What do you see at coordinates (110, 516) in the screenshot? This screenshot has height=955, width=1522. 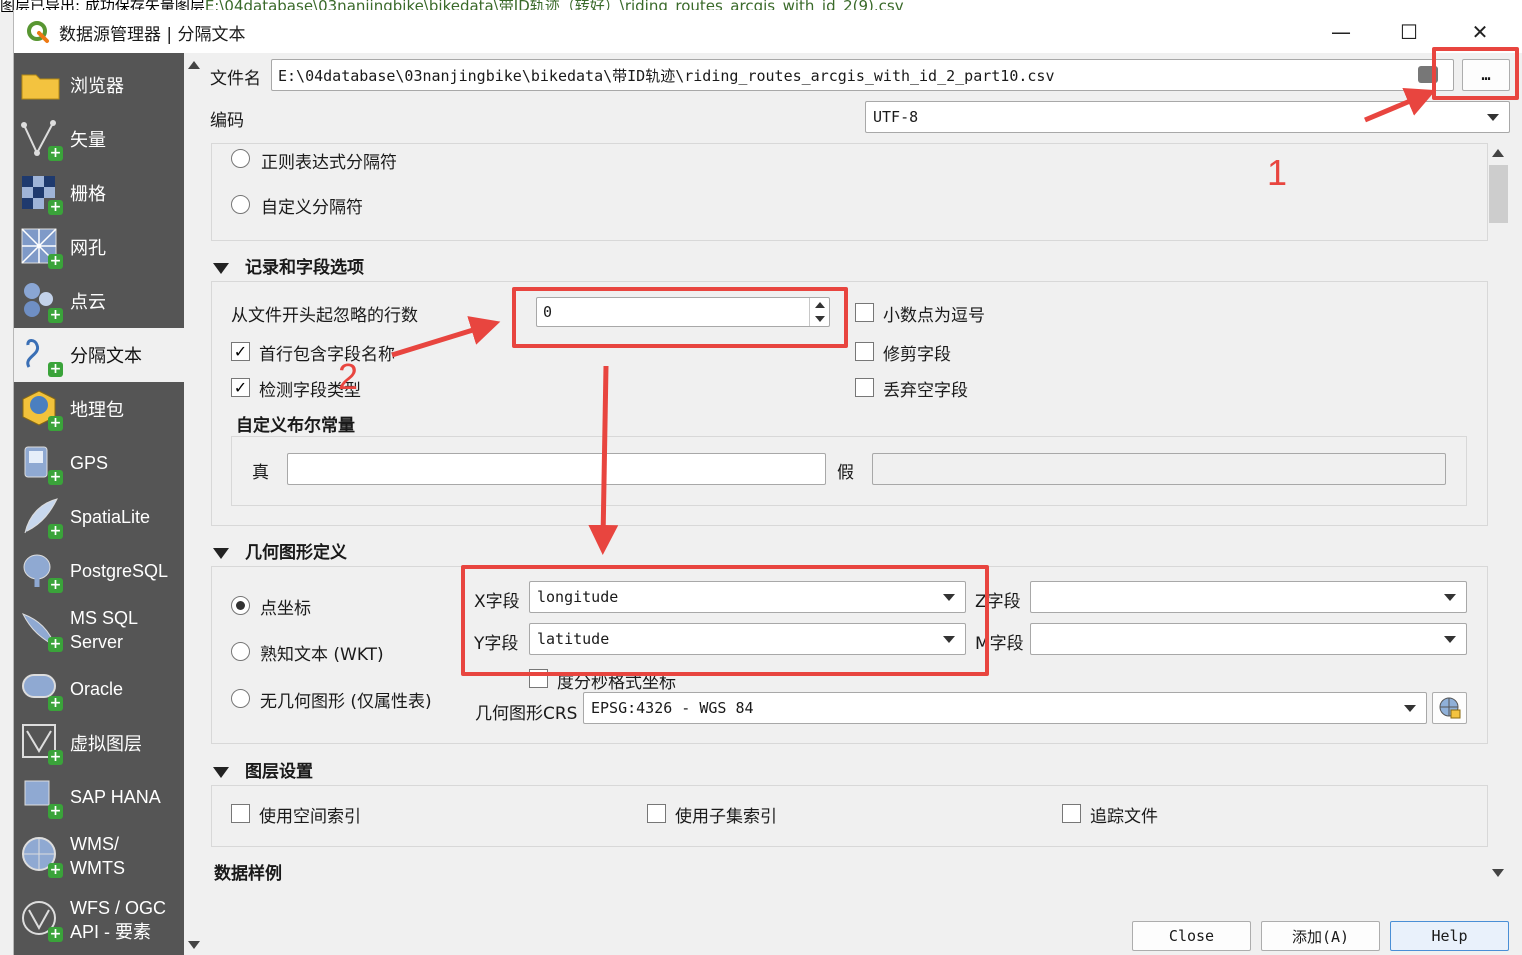 I see `sidebar-item-label: SpatiaLite` at bounding box center [110, 516].